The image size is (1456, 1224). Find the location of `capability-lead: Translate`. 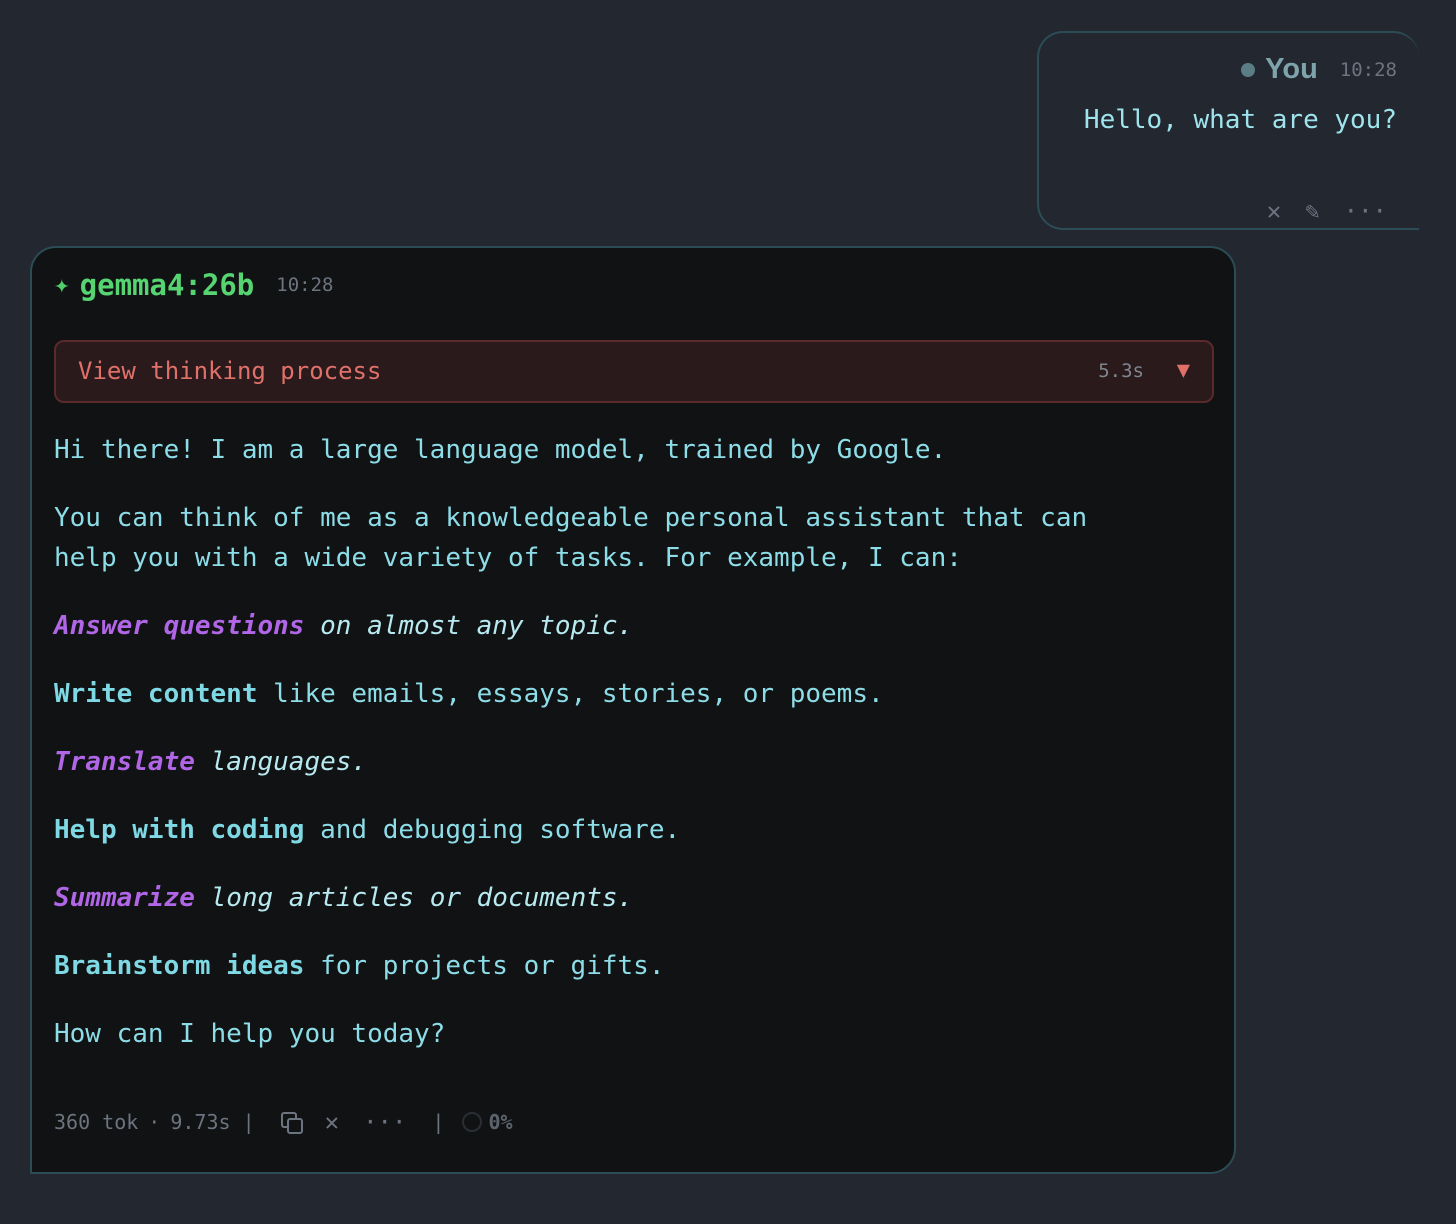

capability-lead: Translate is located at coordinates (124, 762).